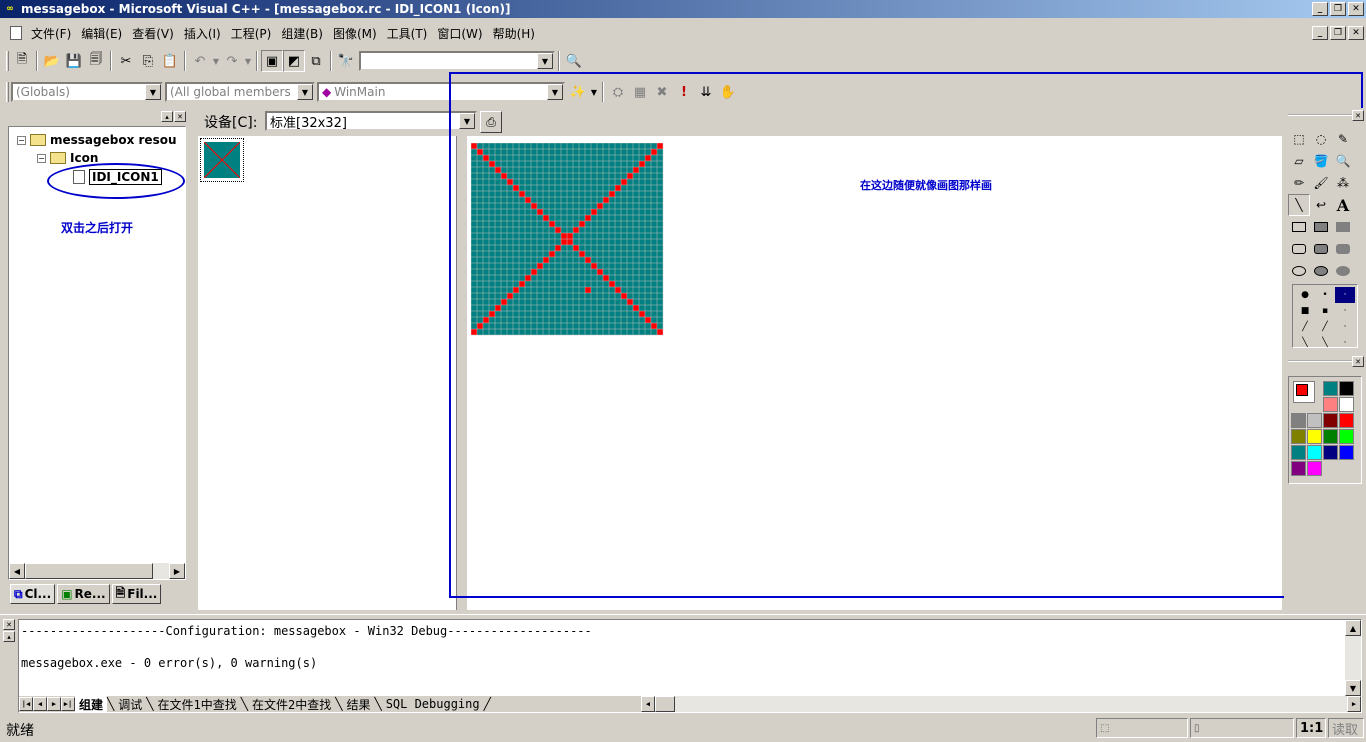 This screenshot has height=742, width=1366. Describe the element at coordinates (1321, 249) in the screenshot. I see `filled-round-rect-icon` at that location.